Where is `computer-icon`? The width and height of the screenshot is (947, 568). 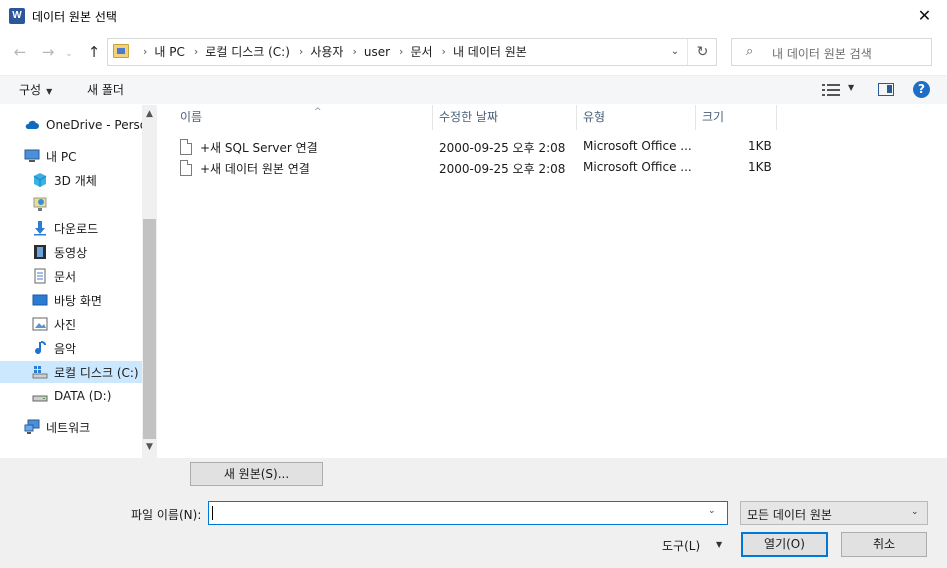
computer-icon is located at coordinates (32, 156).